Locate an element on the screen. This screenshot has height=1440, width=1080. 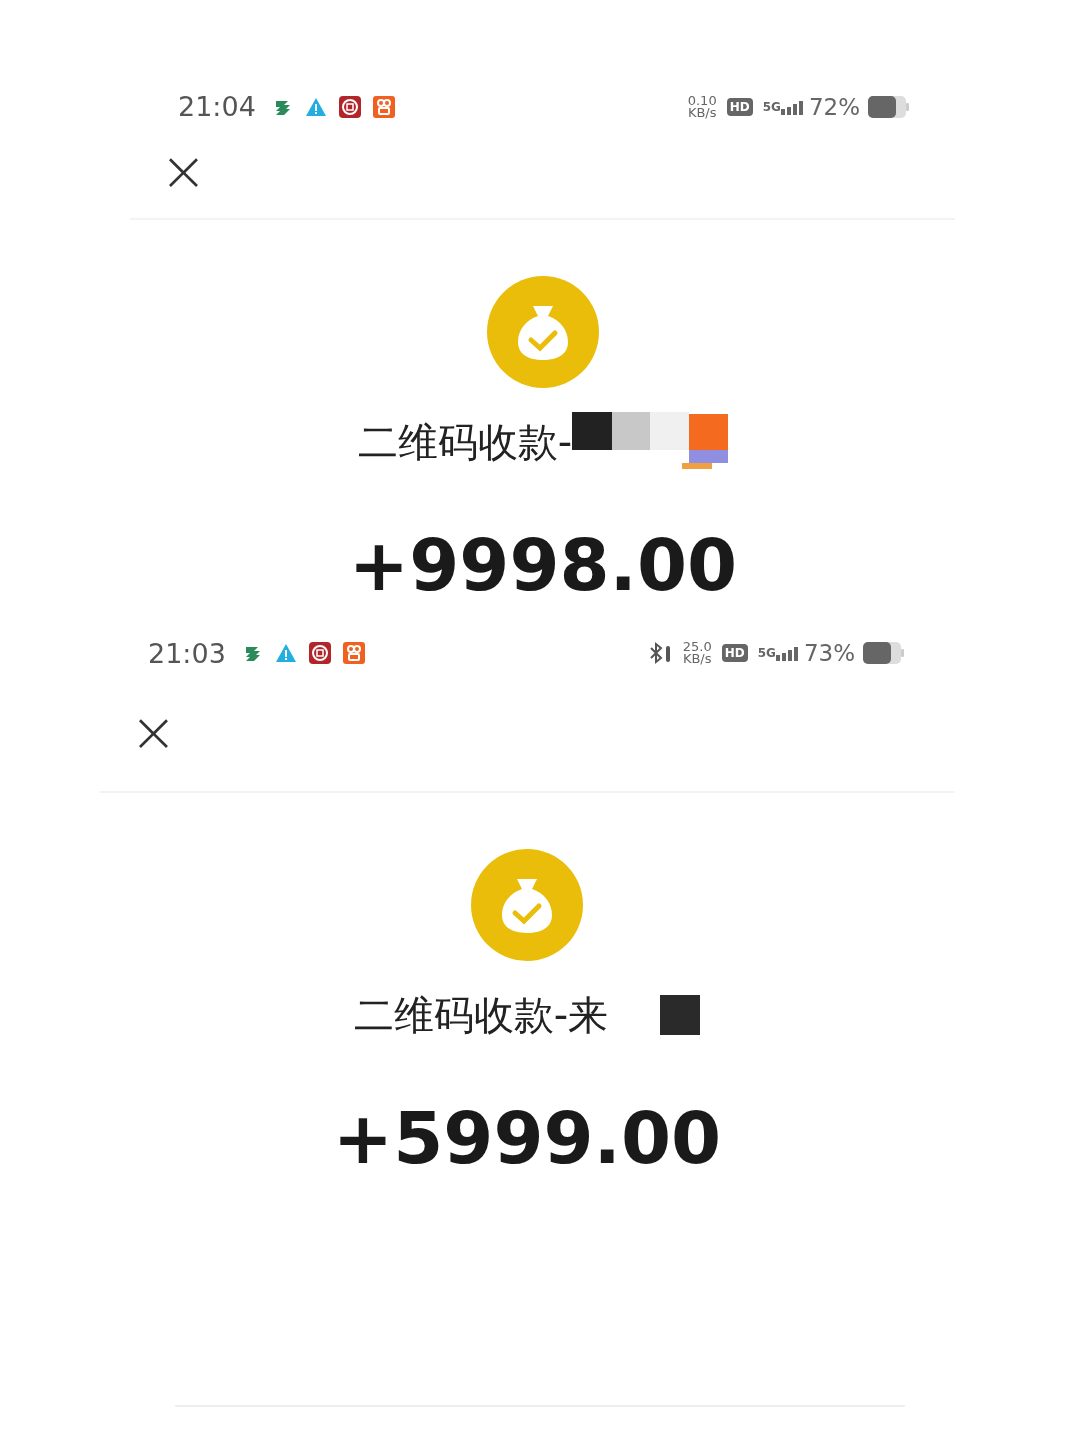
redaction-block is located at coordinates (680, 1015).